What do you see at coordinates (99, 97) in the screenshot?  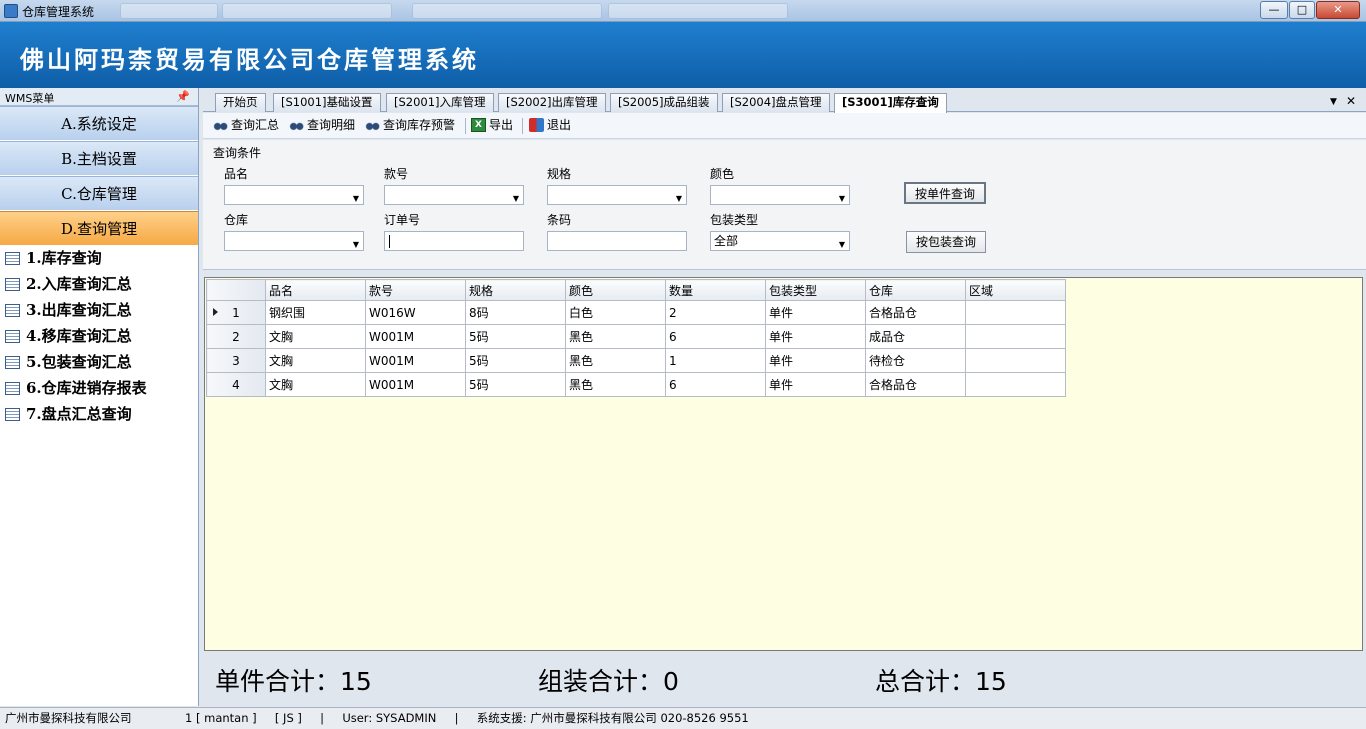 I see `nav-panel-header: WMS菜单 📌` at bounding box center [99, 97].